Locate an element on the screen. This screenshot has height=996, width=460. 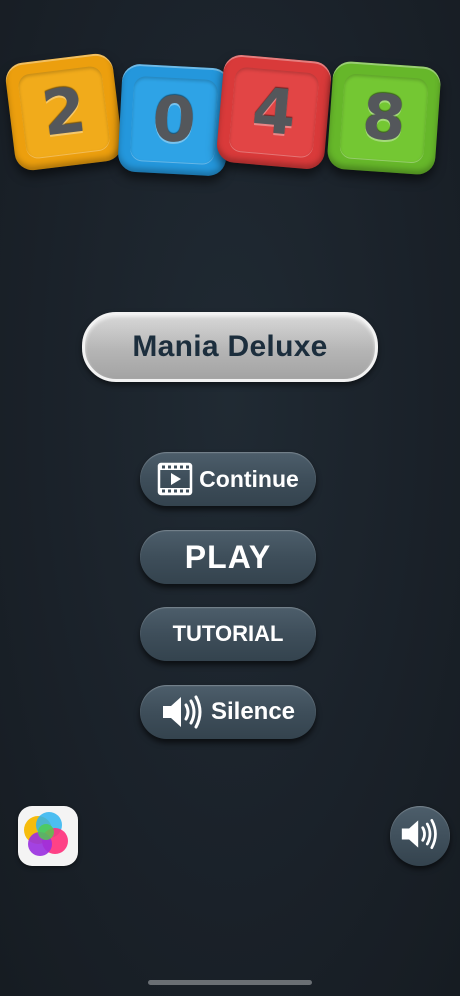
logo-digit: 8 is located at coordinates (384, 117).